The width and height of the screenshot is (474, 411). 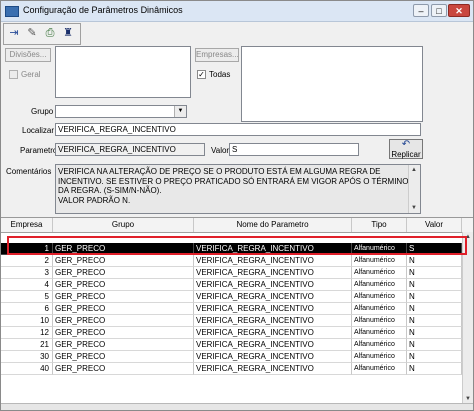 What do you see at coordinates (68, 33) in the screenshot?
I see `binoculars-icon: ♜` at bounding box center [68, 33].